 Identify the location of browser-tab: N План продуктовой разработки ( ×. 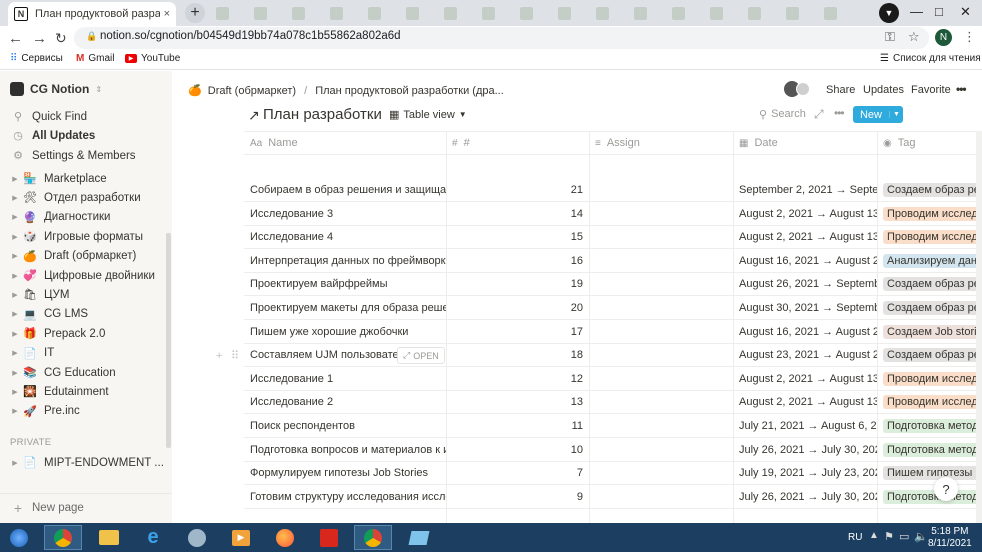
(92, 14).